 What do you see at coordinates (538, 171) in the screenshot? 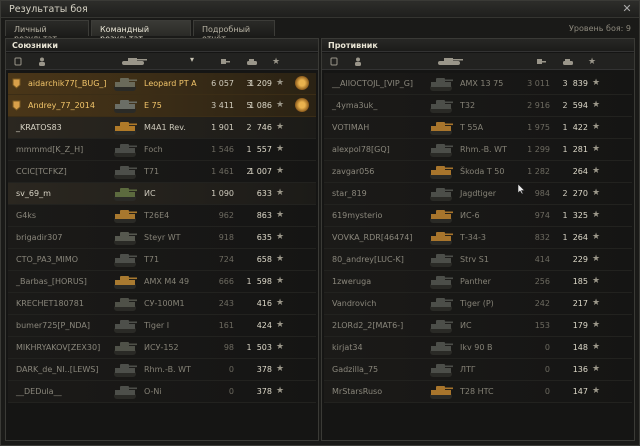
I see `damage-value: 1 282` at bounding box center [538, 171].